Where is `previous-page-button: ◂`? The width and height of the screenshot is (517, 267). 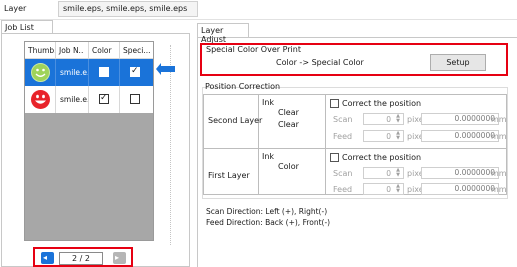
previous-page-button: ◂ is located at coordinates (47, 258).